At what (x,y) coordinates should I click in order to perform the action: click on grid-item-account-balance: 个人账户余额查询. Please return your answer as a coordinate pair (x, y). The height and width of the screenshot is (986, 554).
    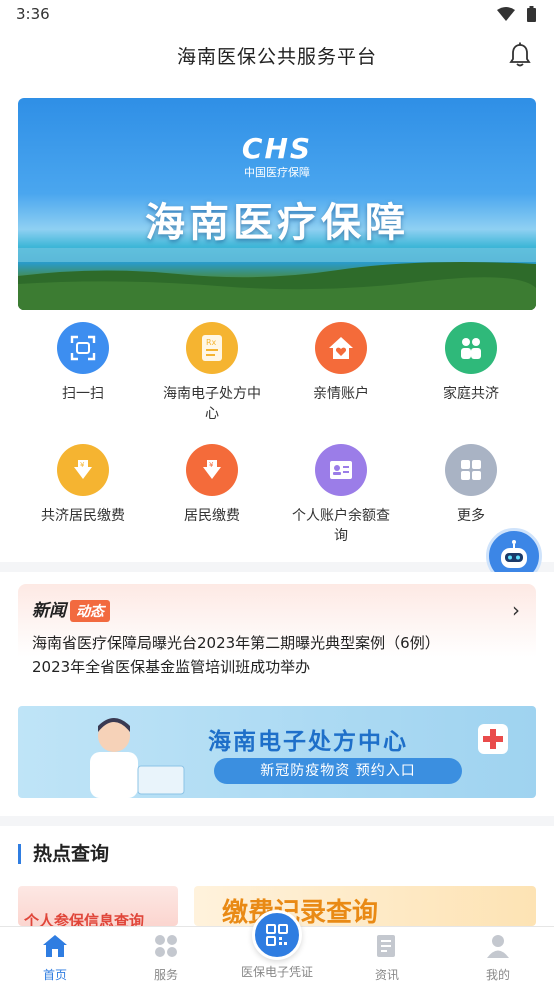
    Looking at the image, I should click on (341, 495).